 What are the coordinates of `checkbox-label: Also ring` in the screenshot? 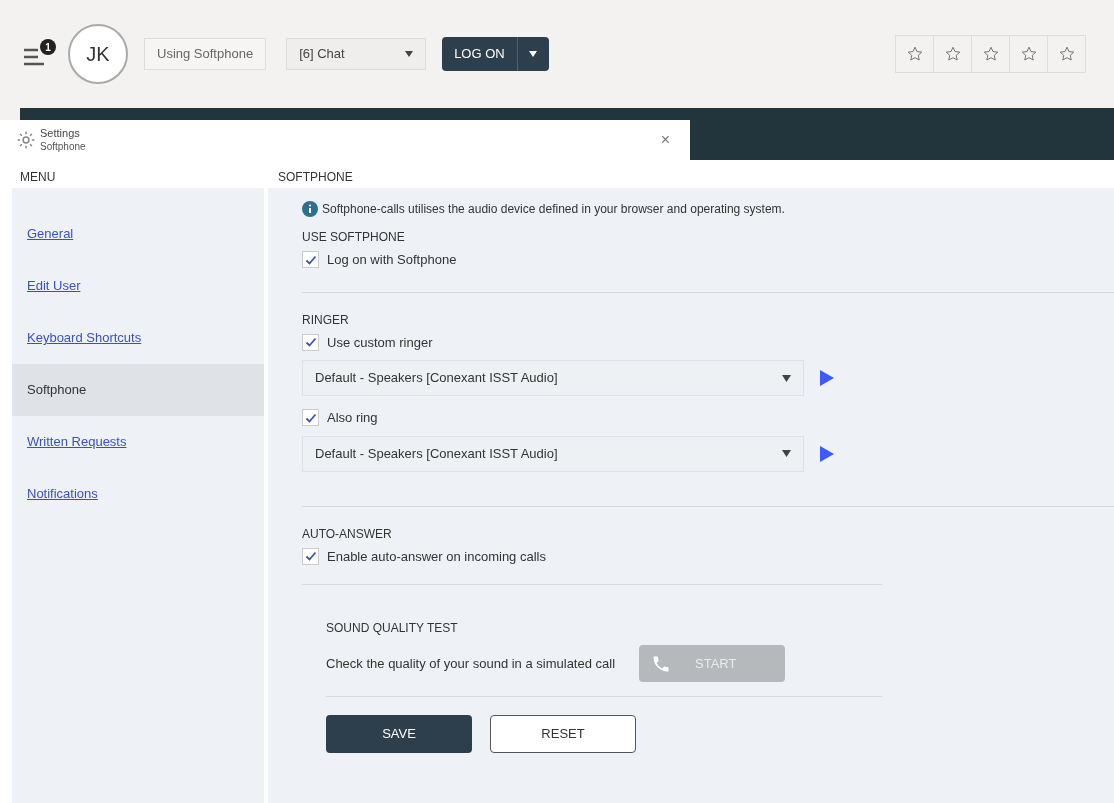 It's located at (352, 418).